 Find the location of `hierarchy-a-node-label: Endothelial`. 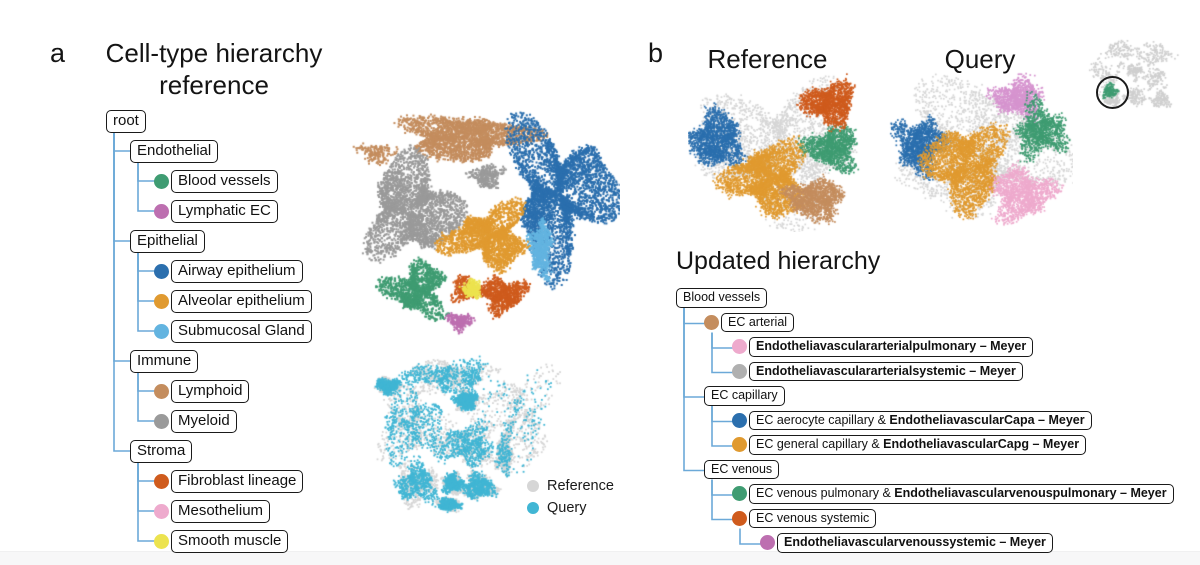

hierarchy-a-node-label: Endothelial is located at coordinates (174, 151).